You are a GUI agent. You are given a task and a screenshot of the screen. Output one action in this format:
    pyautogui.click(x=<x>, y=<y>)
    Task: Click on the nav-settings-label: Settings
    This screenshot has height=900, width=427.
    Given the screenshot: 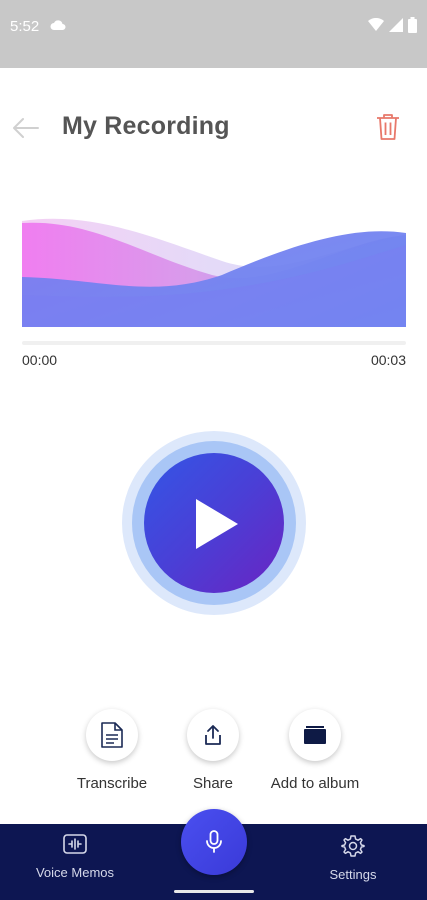 What is the action you would take?
    pyautogui.click(x=353, y=874)
    